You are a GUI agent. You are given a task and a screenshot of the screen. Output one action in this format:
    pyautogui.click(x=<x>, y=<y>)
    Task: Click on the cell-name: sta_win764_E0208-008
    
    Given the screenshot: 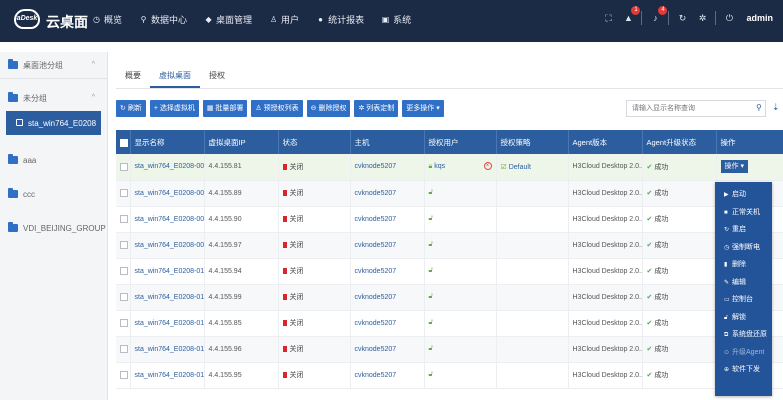 What is the action you would take?
    pyautogui.click(x=167, y=219)
    